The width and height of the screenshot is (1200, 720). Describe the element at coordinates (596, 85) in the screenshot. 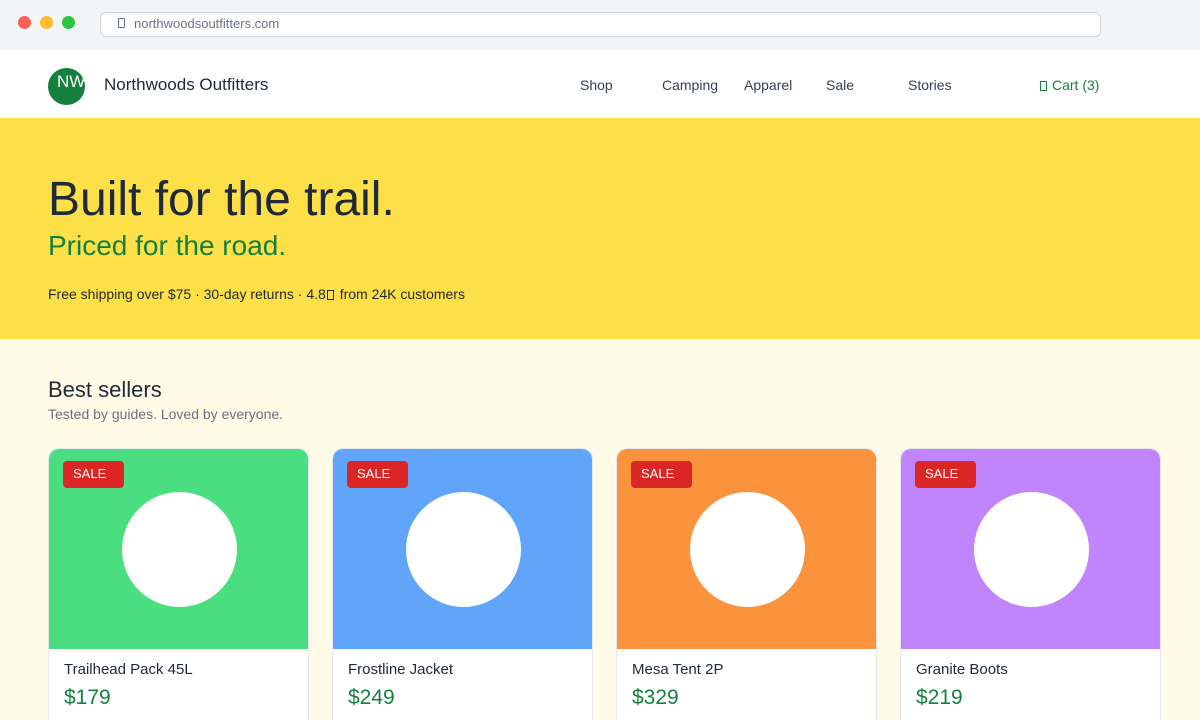

I see `nav-shop: Shop` at that location.